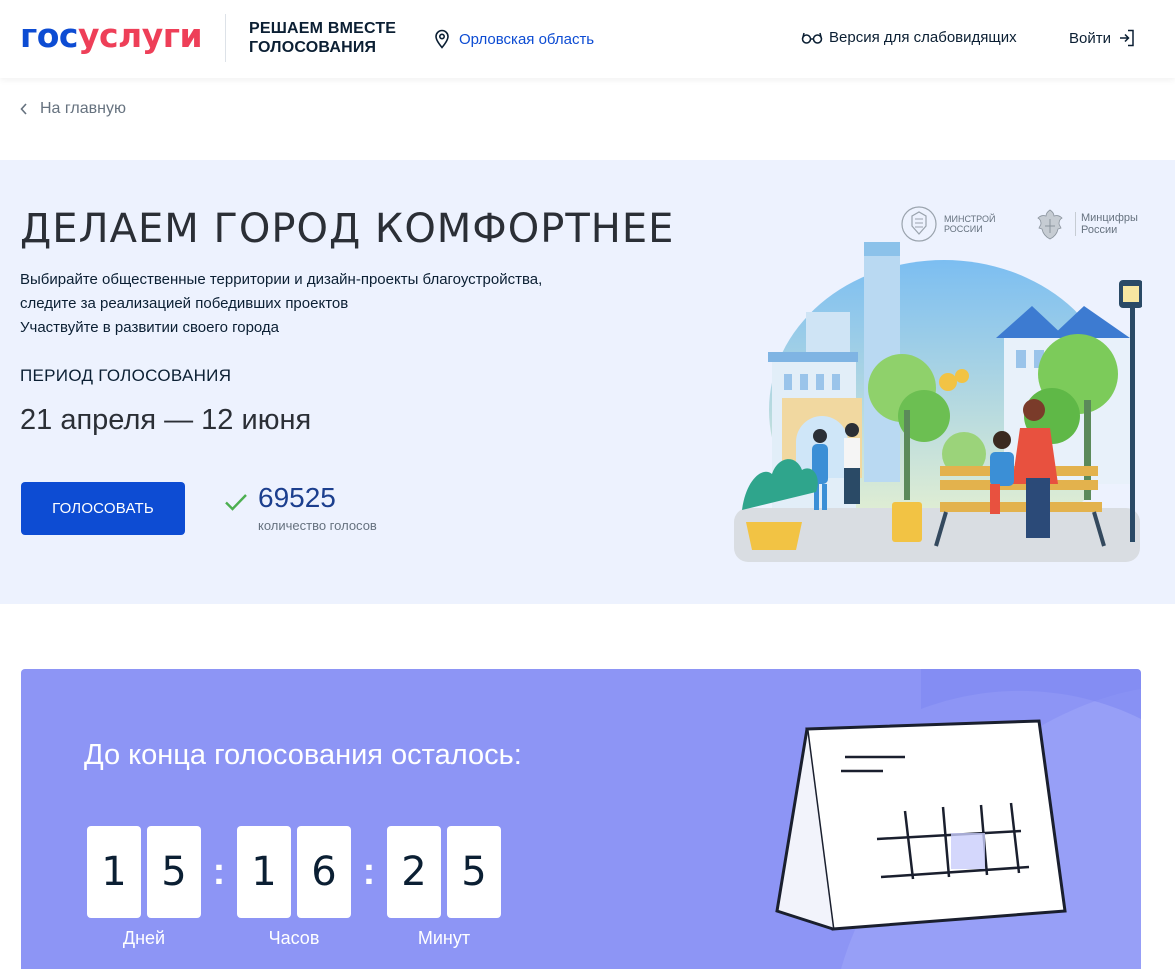  What do you see at coordinates (938, 402) in the screenshot?
I see `city-park-illustration` at bounding box center [938, 402].